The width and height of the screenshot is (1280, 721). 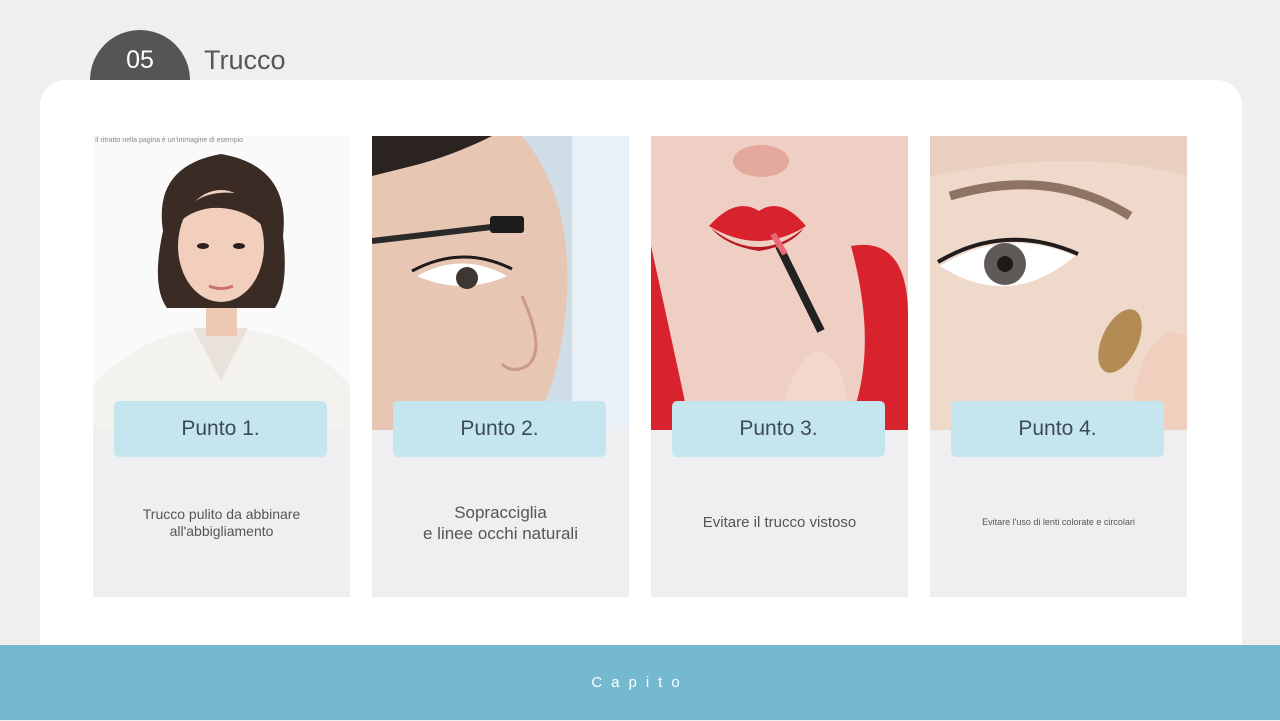 What do you see at coordinates (500, 533) in the screenshot?
I see `point-text-2-line-2: e linee occhi naturali` at bounding box center [500, 533].